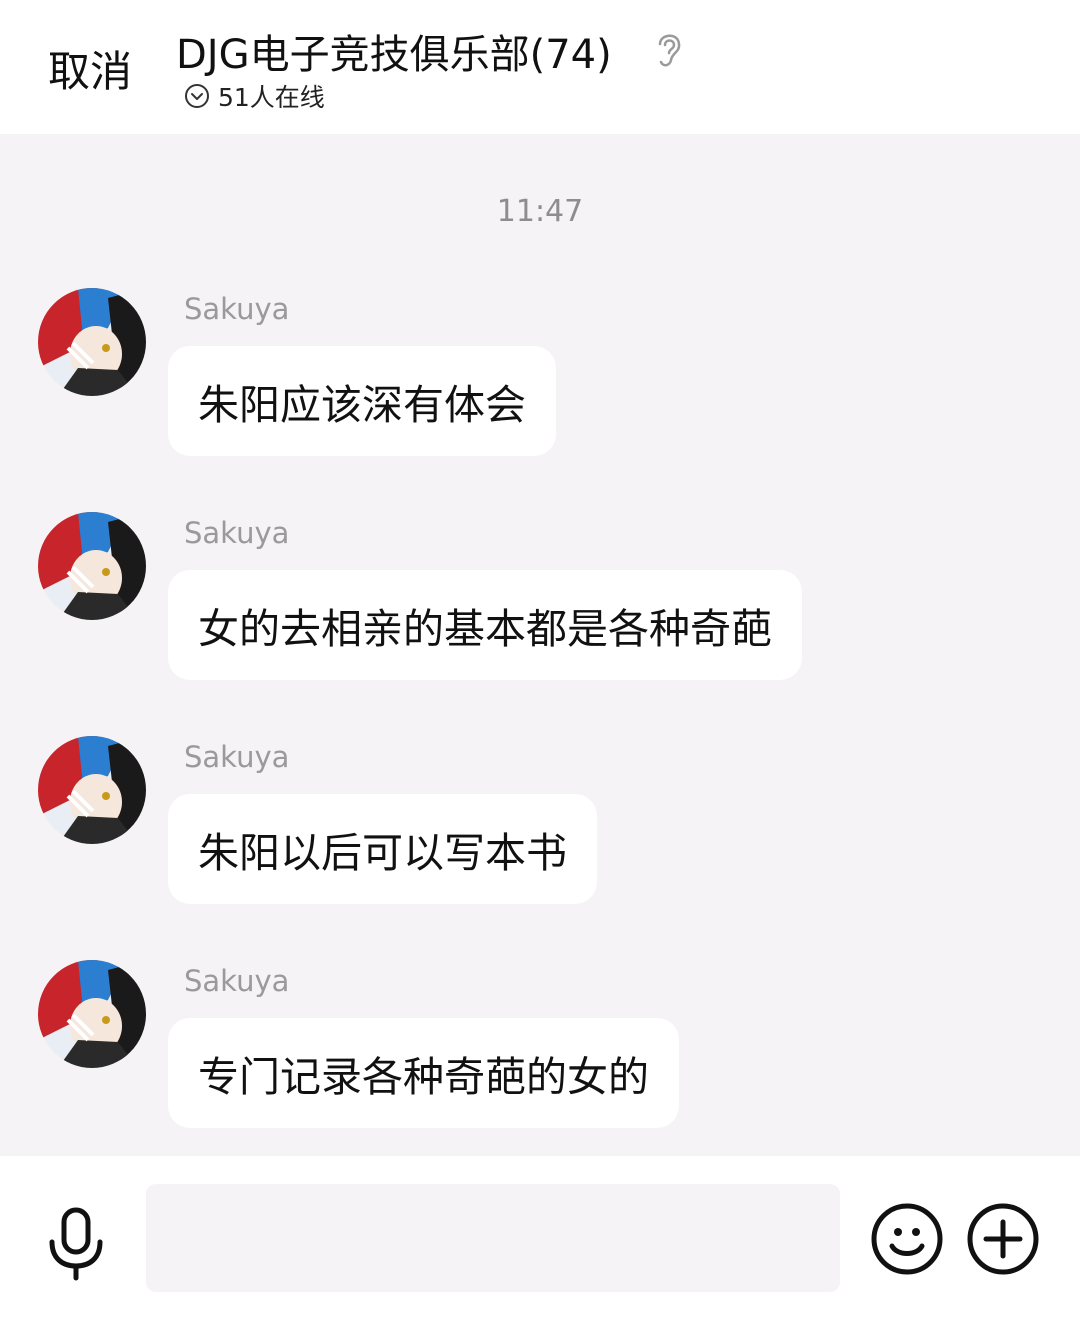 The image size is (1080, 1318). I want to click on online-count: 51人在线, so click(271, 97).